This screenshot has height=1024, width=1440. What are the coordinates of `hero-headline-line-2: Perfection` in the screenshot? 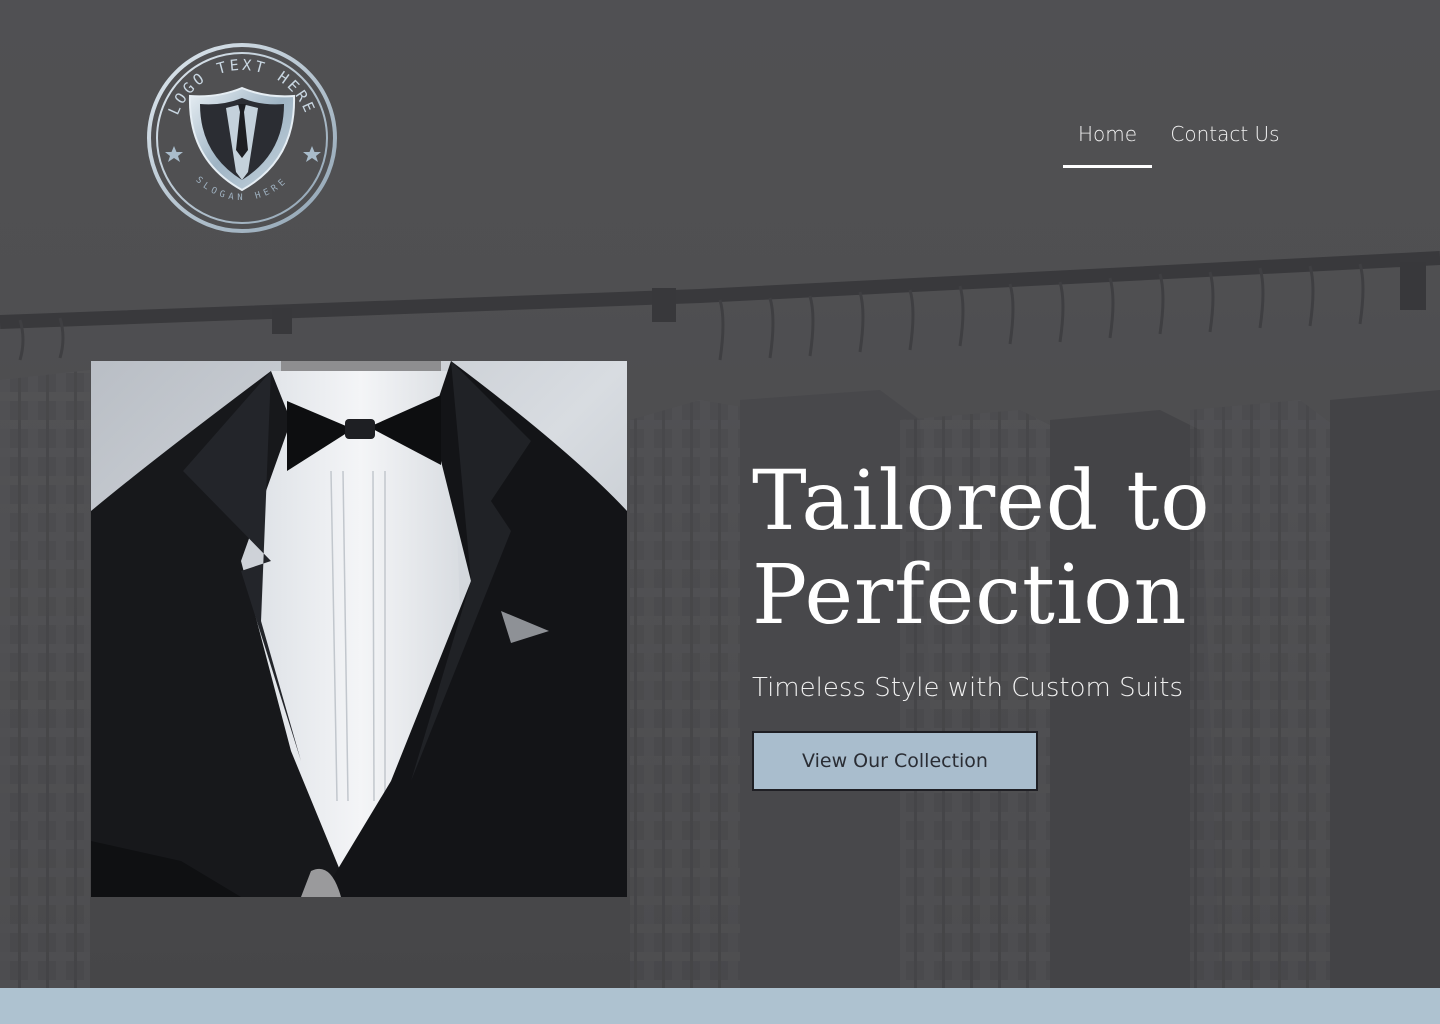 It's located at (970, 595).